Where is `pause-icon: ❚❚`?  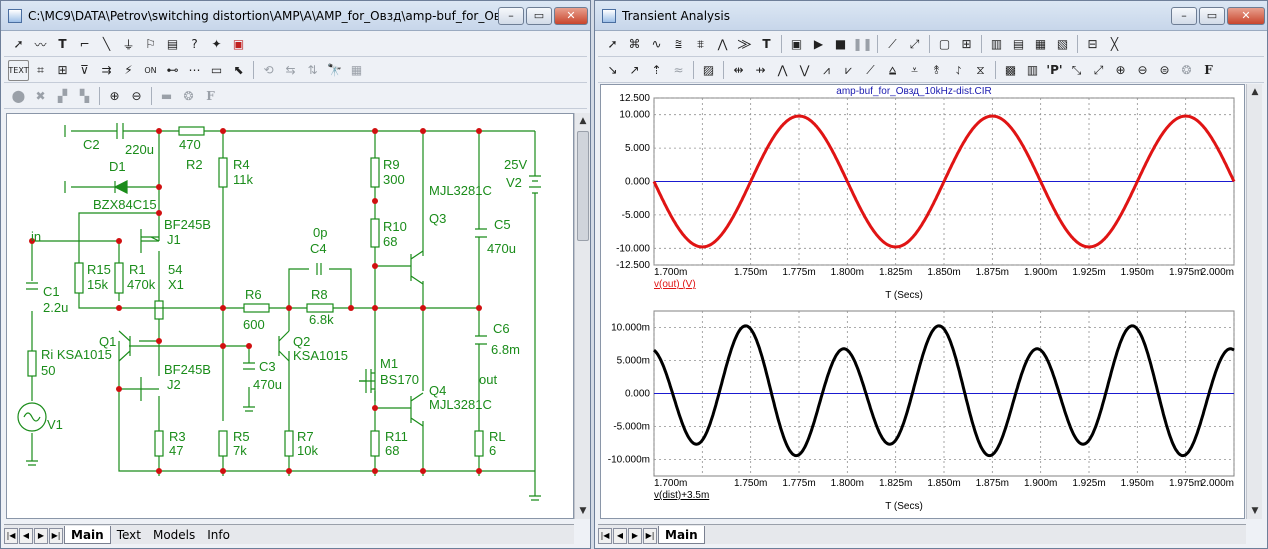
pause-icon: ❚❚ is located at coordinates (862, 44).